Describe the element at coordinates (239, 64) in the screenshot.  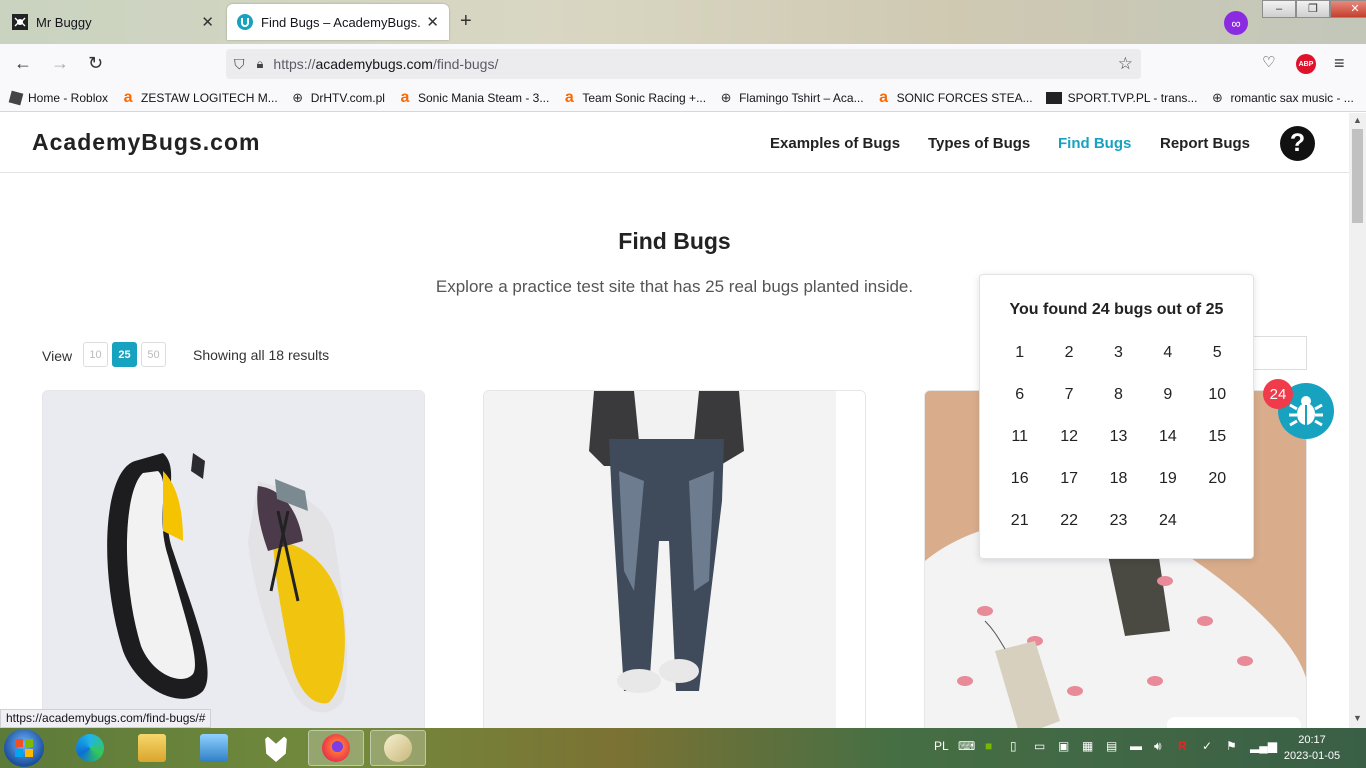
I see `shield-icon: ⛉` at that location.